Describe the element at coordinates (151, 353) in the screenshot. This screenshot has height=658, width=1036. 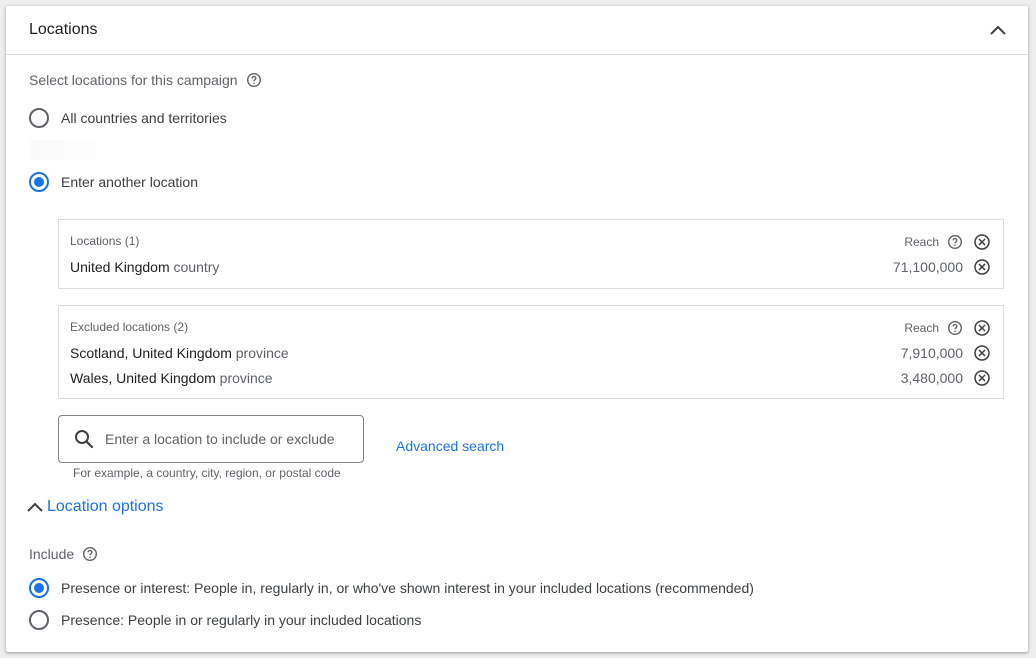
I see `location-name: Scotland, United Kingdom` at that location.